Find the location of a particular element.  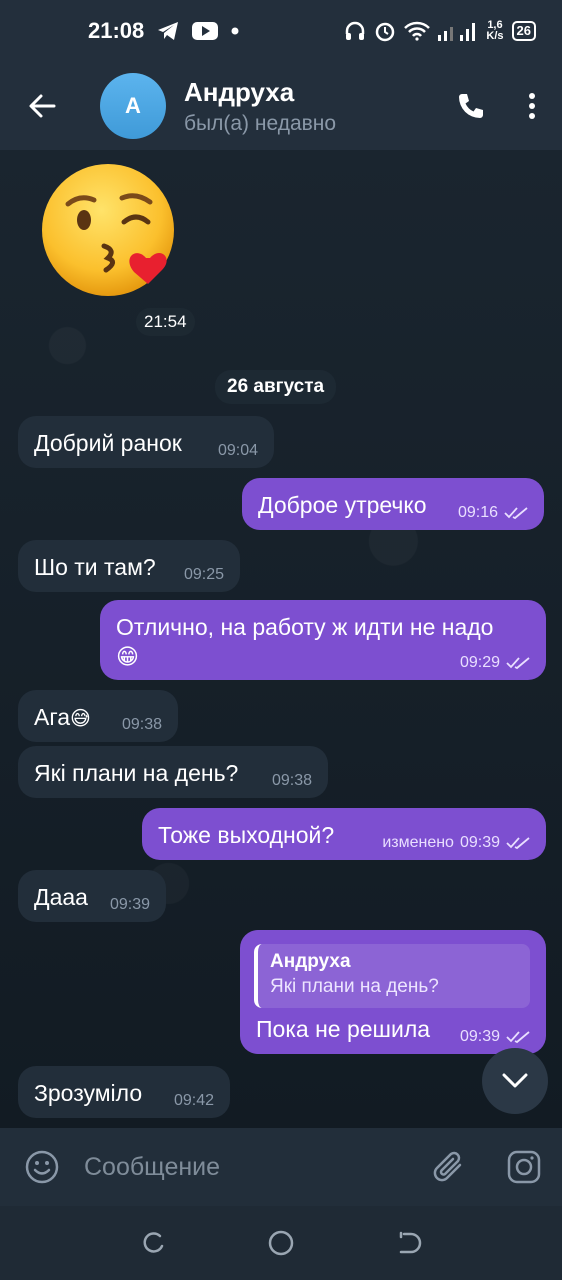

message-incoming: Добрий ранок 09:04 is located at coordinates (146, 442).